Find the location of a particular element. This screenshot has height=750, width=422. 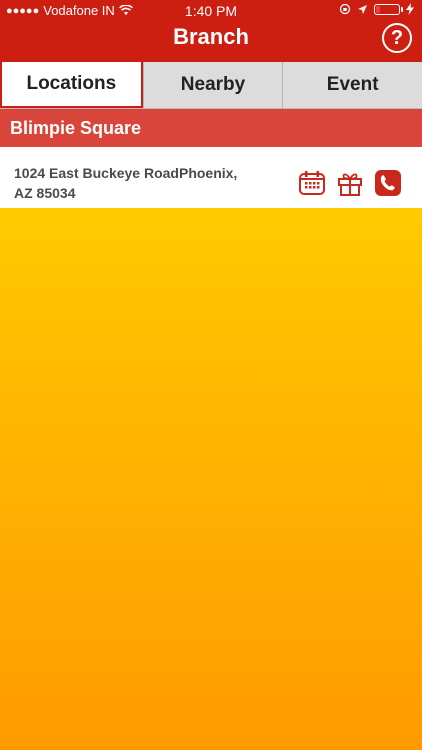

tab-locations: Locations is located at coordinates (71, 85).